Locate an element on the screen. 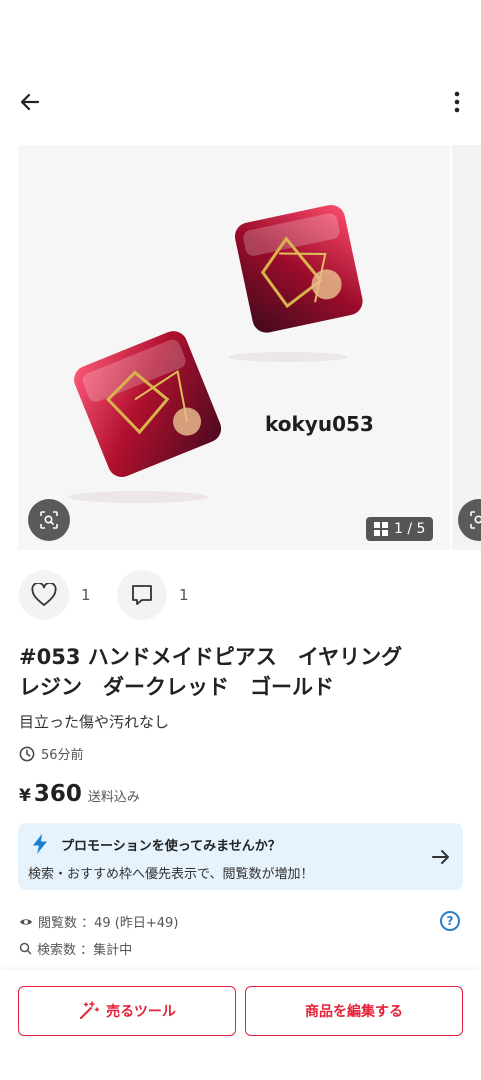  search-stat: 検索数 ：集計中 is located at coordinates (75, 948).